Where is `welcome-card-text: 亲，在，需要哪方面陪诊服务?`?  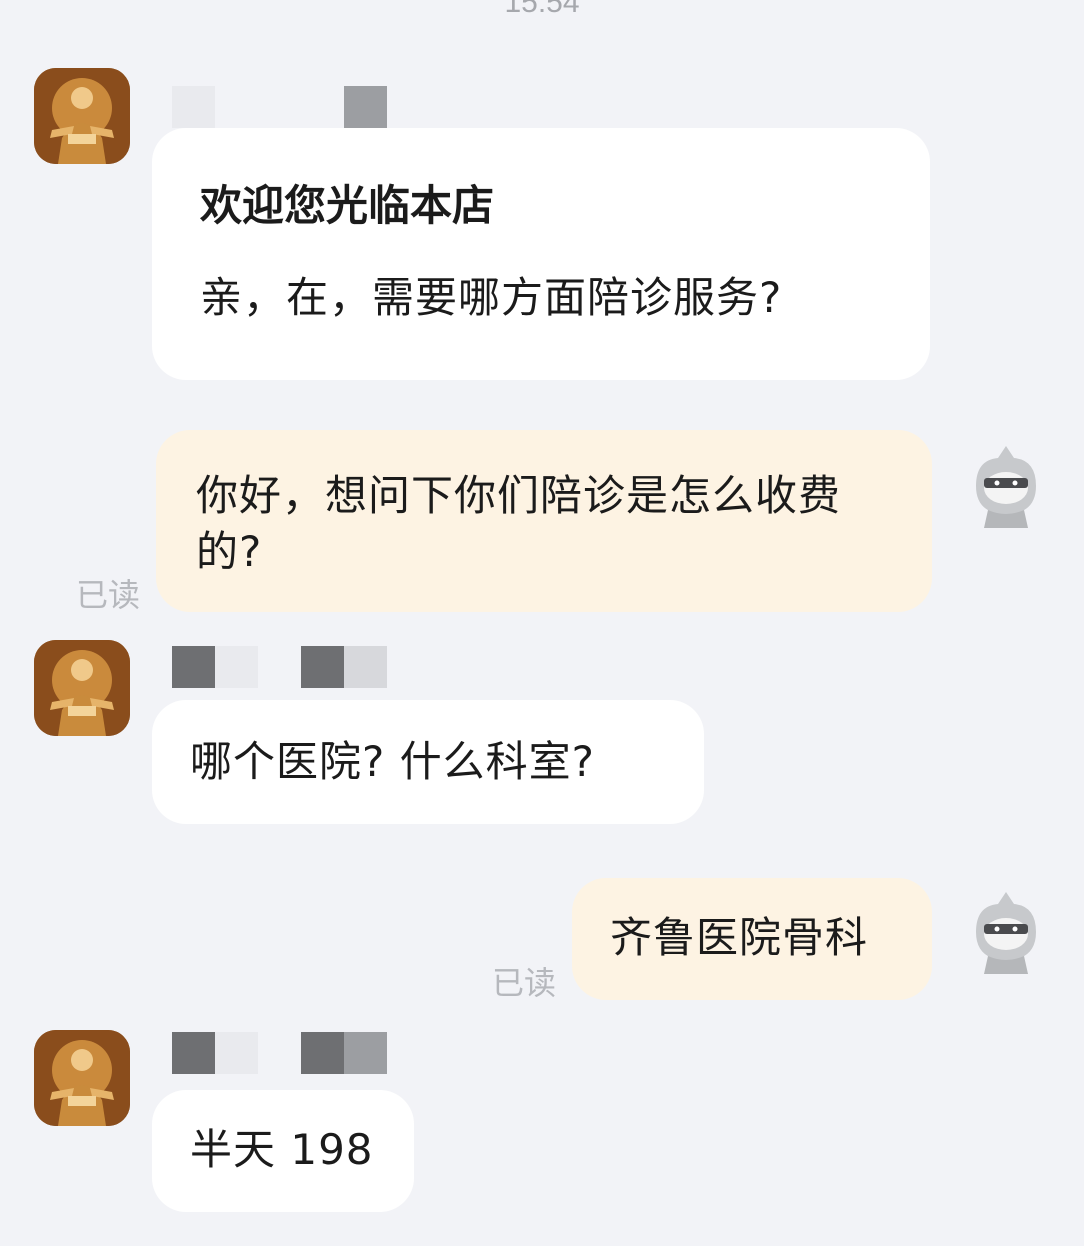 welcome-card-text: 亲，在，需要哪方面陪诊服务? is located at coordinates (491, 297).